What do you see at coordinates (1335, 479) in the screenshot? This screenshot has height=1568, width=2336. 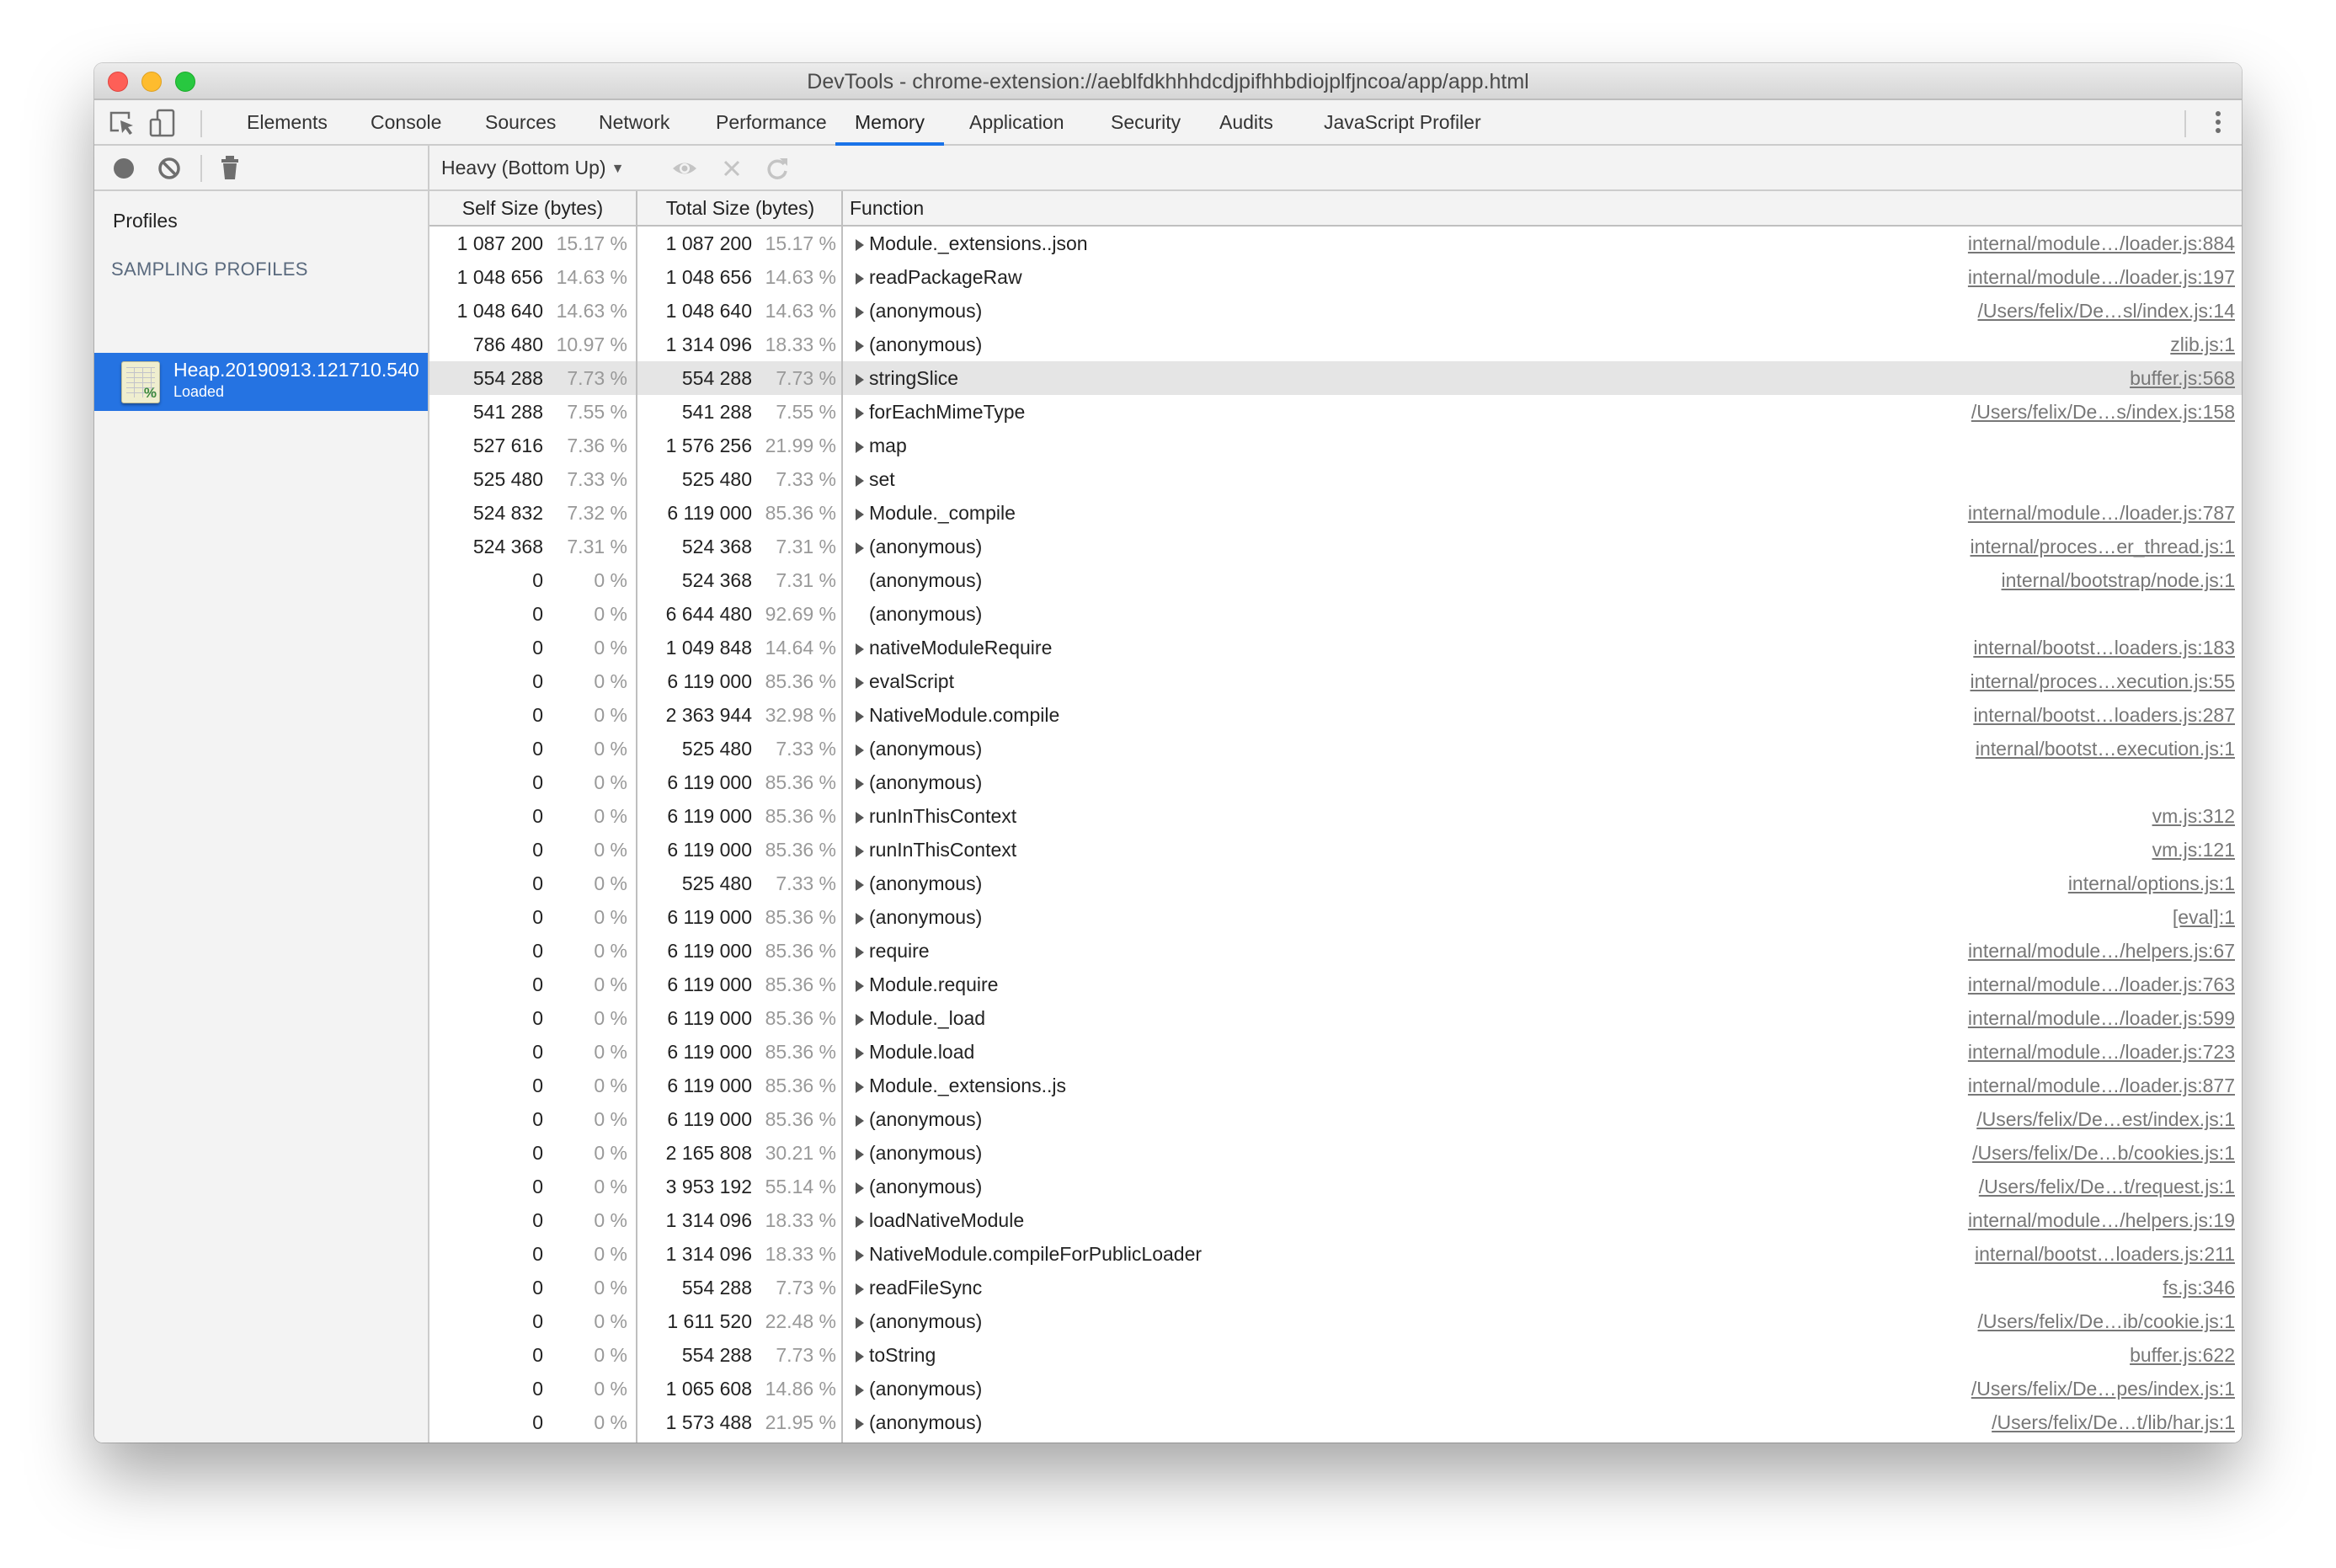 I see `table-row: 525 480 7.33 % 525 480 7.33 % set` at bounding box center [1335, 479].